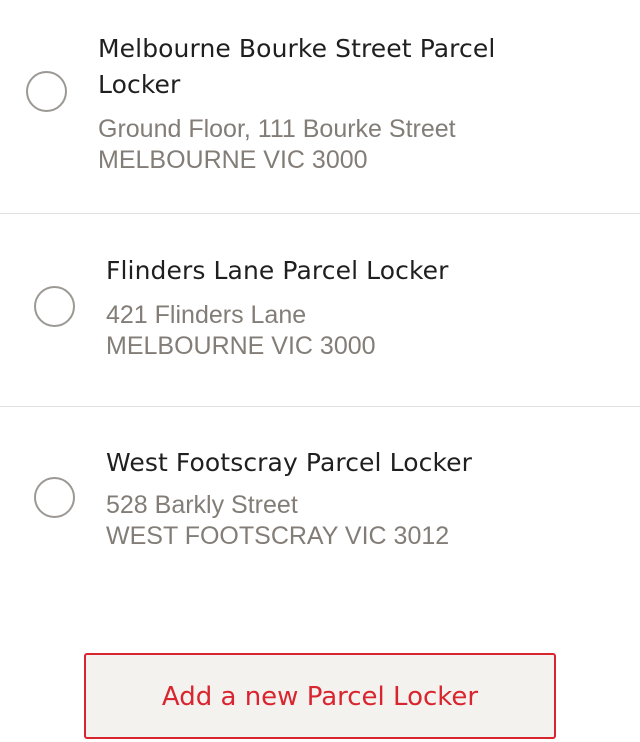  Describe the element at coordinates (139, 84) in the screenshot. I see `locker-name-continued: Locker` at that location.